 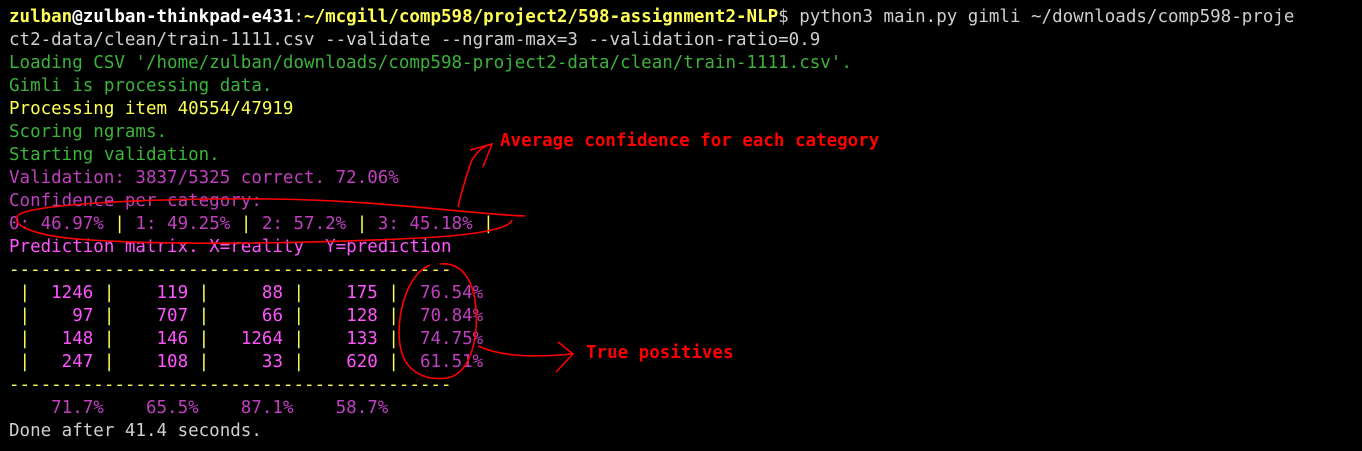 What do you see at coordinates (256, 293) in the screenshot?
I see `matrix-cell: 88` at bounding box center [256, 293].